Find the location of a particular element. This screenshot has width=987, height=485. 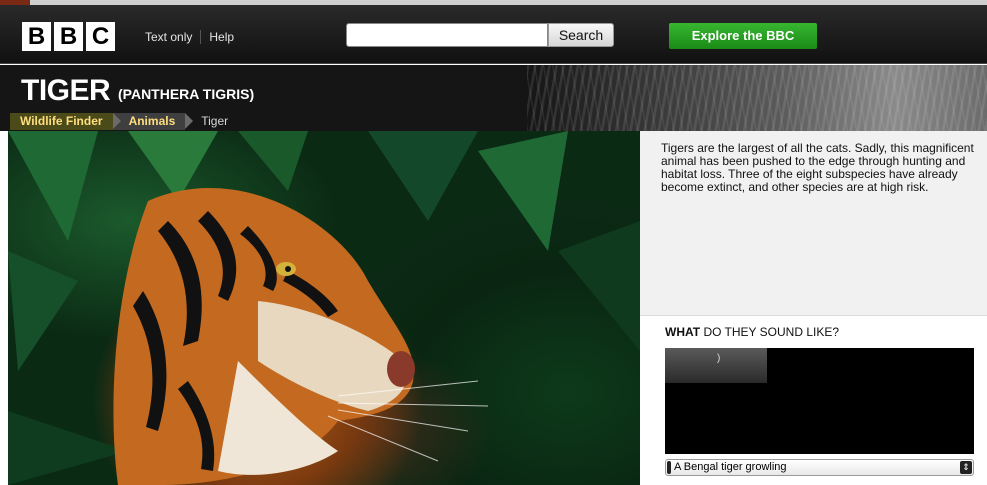

breadcrumb-wildlife-finder: Wildlife Finder is located at coordinates (65, 121).